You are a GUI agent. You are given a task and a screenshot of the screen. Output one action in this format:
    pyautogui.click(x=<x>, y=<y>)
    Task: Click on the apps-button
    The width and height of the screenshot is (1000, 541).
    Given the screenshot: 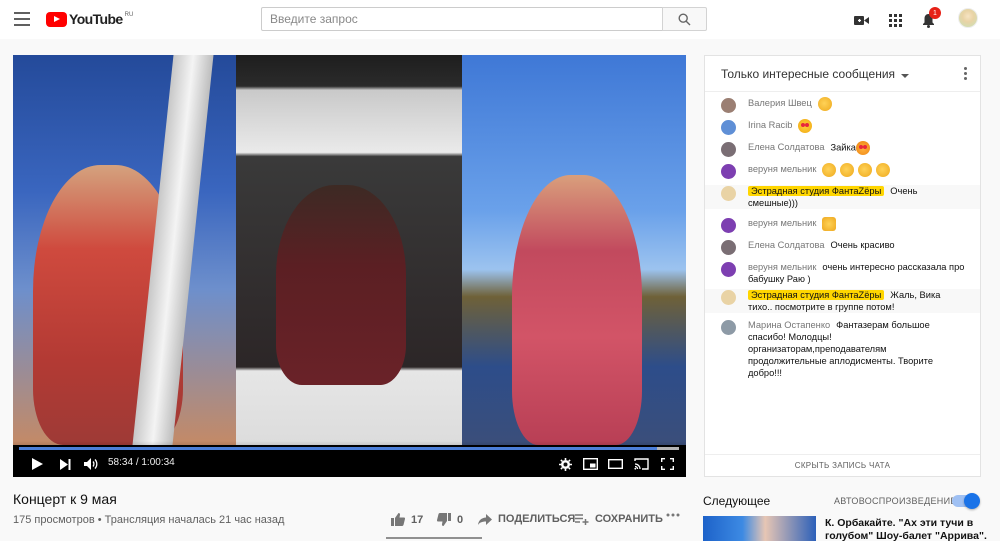 What is the action you would take?
    pyautogui.click(x=895, y=20)
    